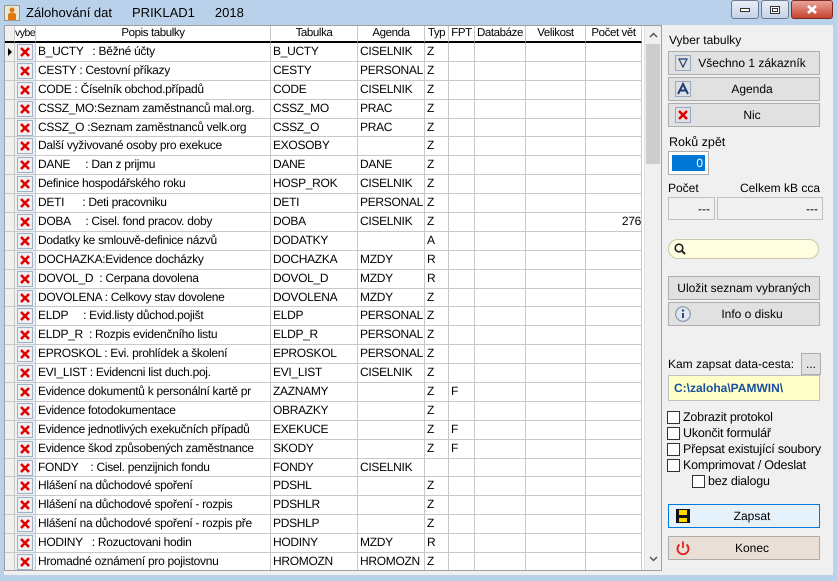  I want to click on close-button, so click(812, 9).